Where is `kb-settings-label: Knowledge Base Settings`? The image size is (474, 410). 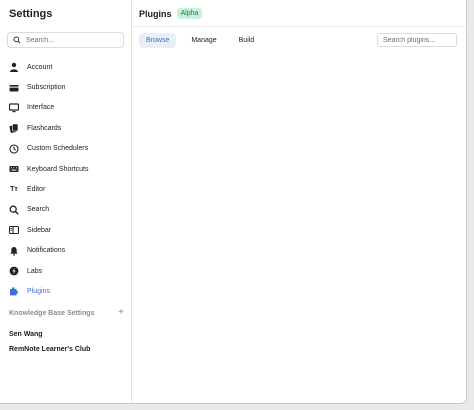 kb-settings-label: Knowledge Base Settings is located at coordinates (52, 313).